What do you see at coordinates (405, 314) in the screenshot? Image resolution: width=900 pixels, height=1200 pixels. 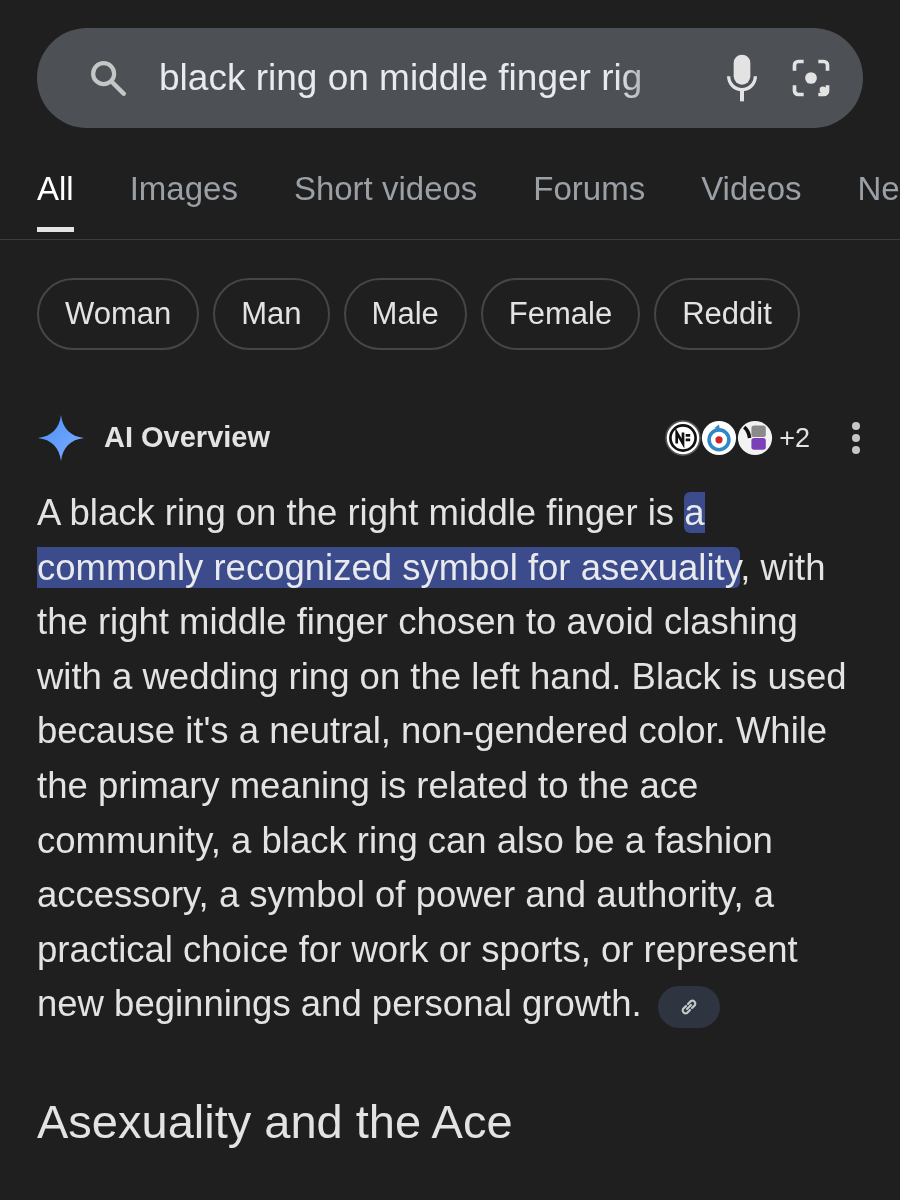 I see `filter-chip: Male` at bounding box center [405, 314].